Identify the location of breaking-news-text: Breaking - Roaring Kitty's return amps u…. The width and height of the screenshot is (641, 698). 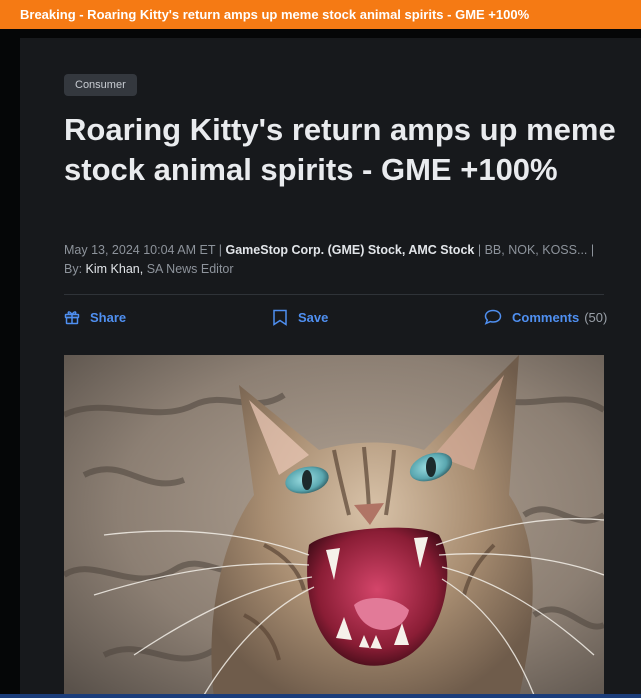
(274, 14).